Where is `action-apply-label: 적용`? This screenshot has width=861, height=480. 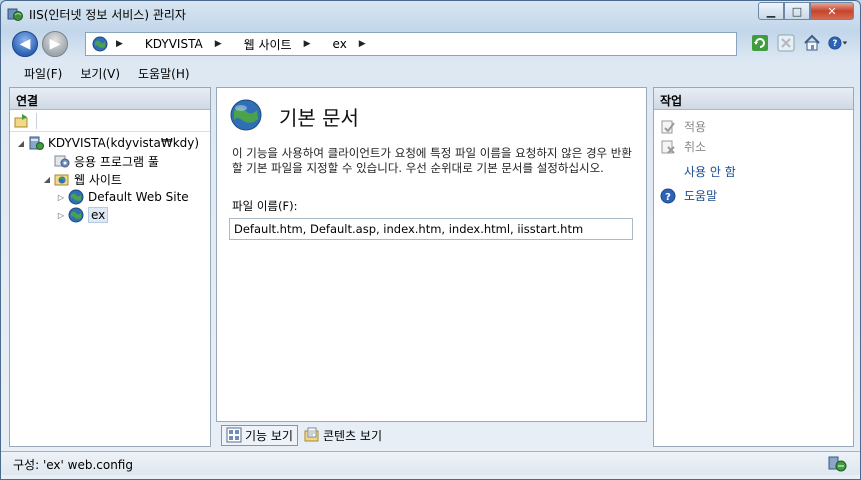 action-apply-label: 적용 is located at coordinates (695, 127).